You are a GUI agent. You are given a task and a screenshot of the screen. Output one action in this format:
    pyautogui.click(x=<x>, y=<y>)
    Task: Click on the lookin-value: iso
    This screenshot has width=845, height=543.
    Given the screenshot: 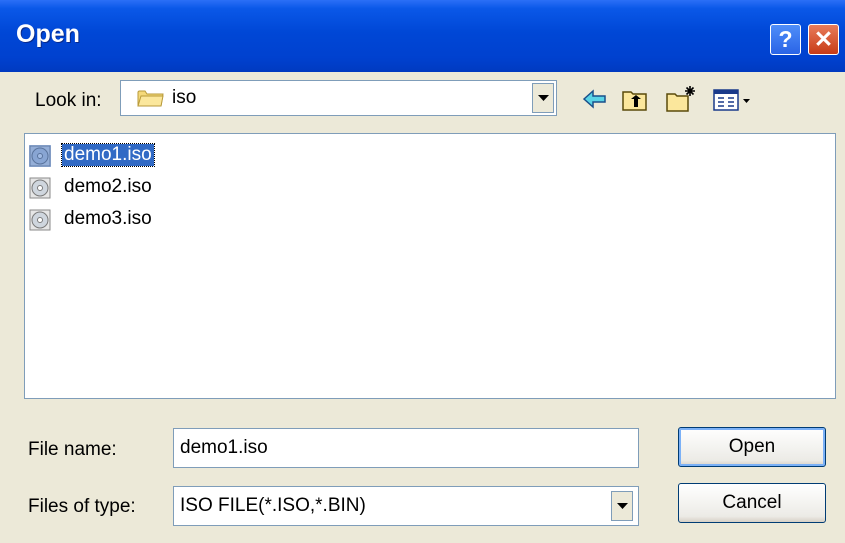 What is the action you would take?
    pyautogui.click(x=184, y=97)
    